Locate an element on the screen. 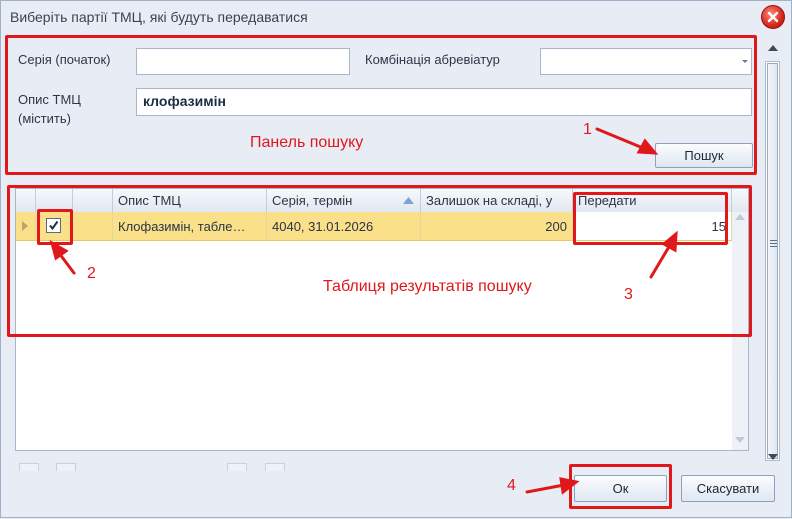 The width and height of the screenshot is (792, 519). annotation-number-2: 2 is located at coordinates (91, 273).